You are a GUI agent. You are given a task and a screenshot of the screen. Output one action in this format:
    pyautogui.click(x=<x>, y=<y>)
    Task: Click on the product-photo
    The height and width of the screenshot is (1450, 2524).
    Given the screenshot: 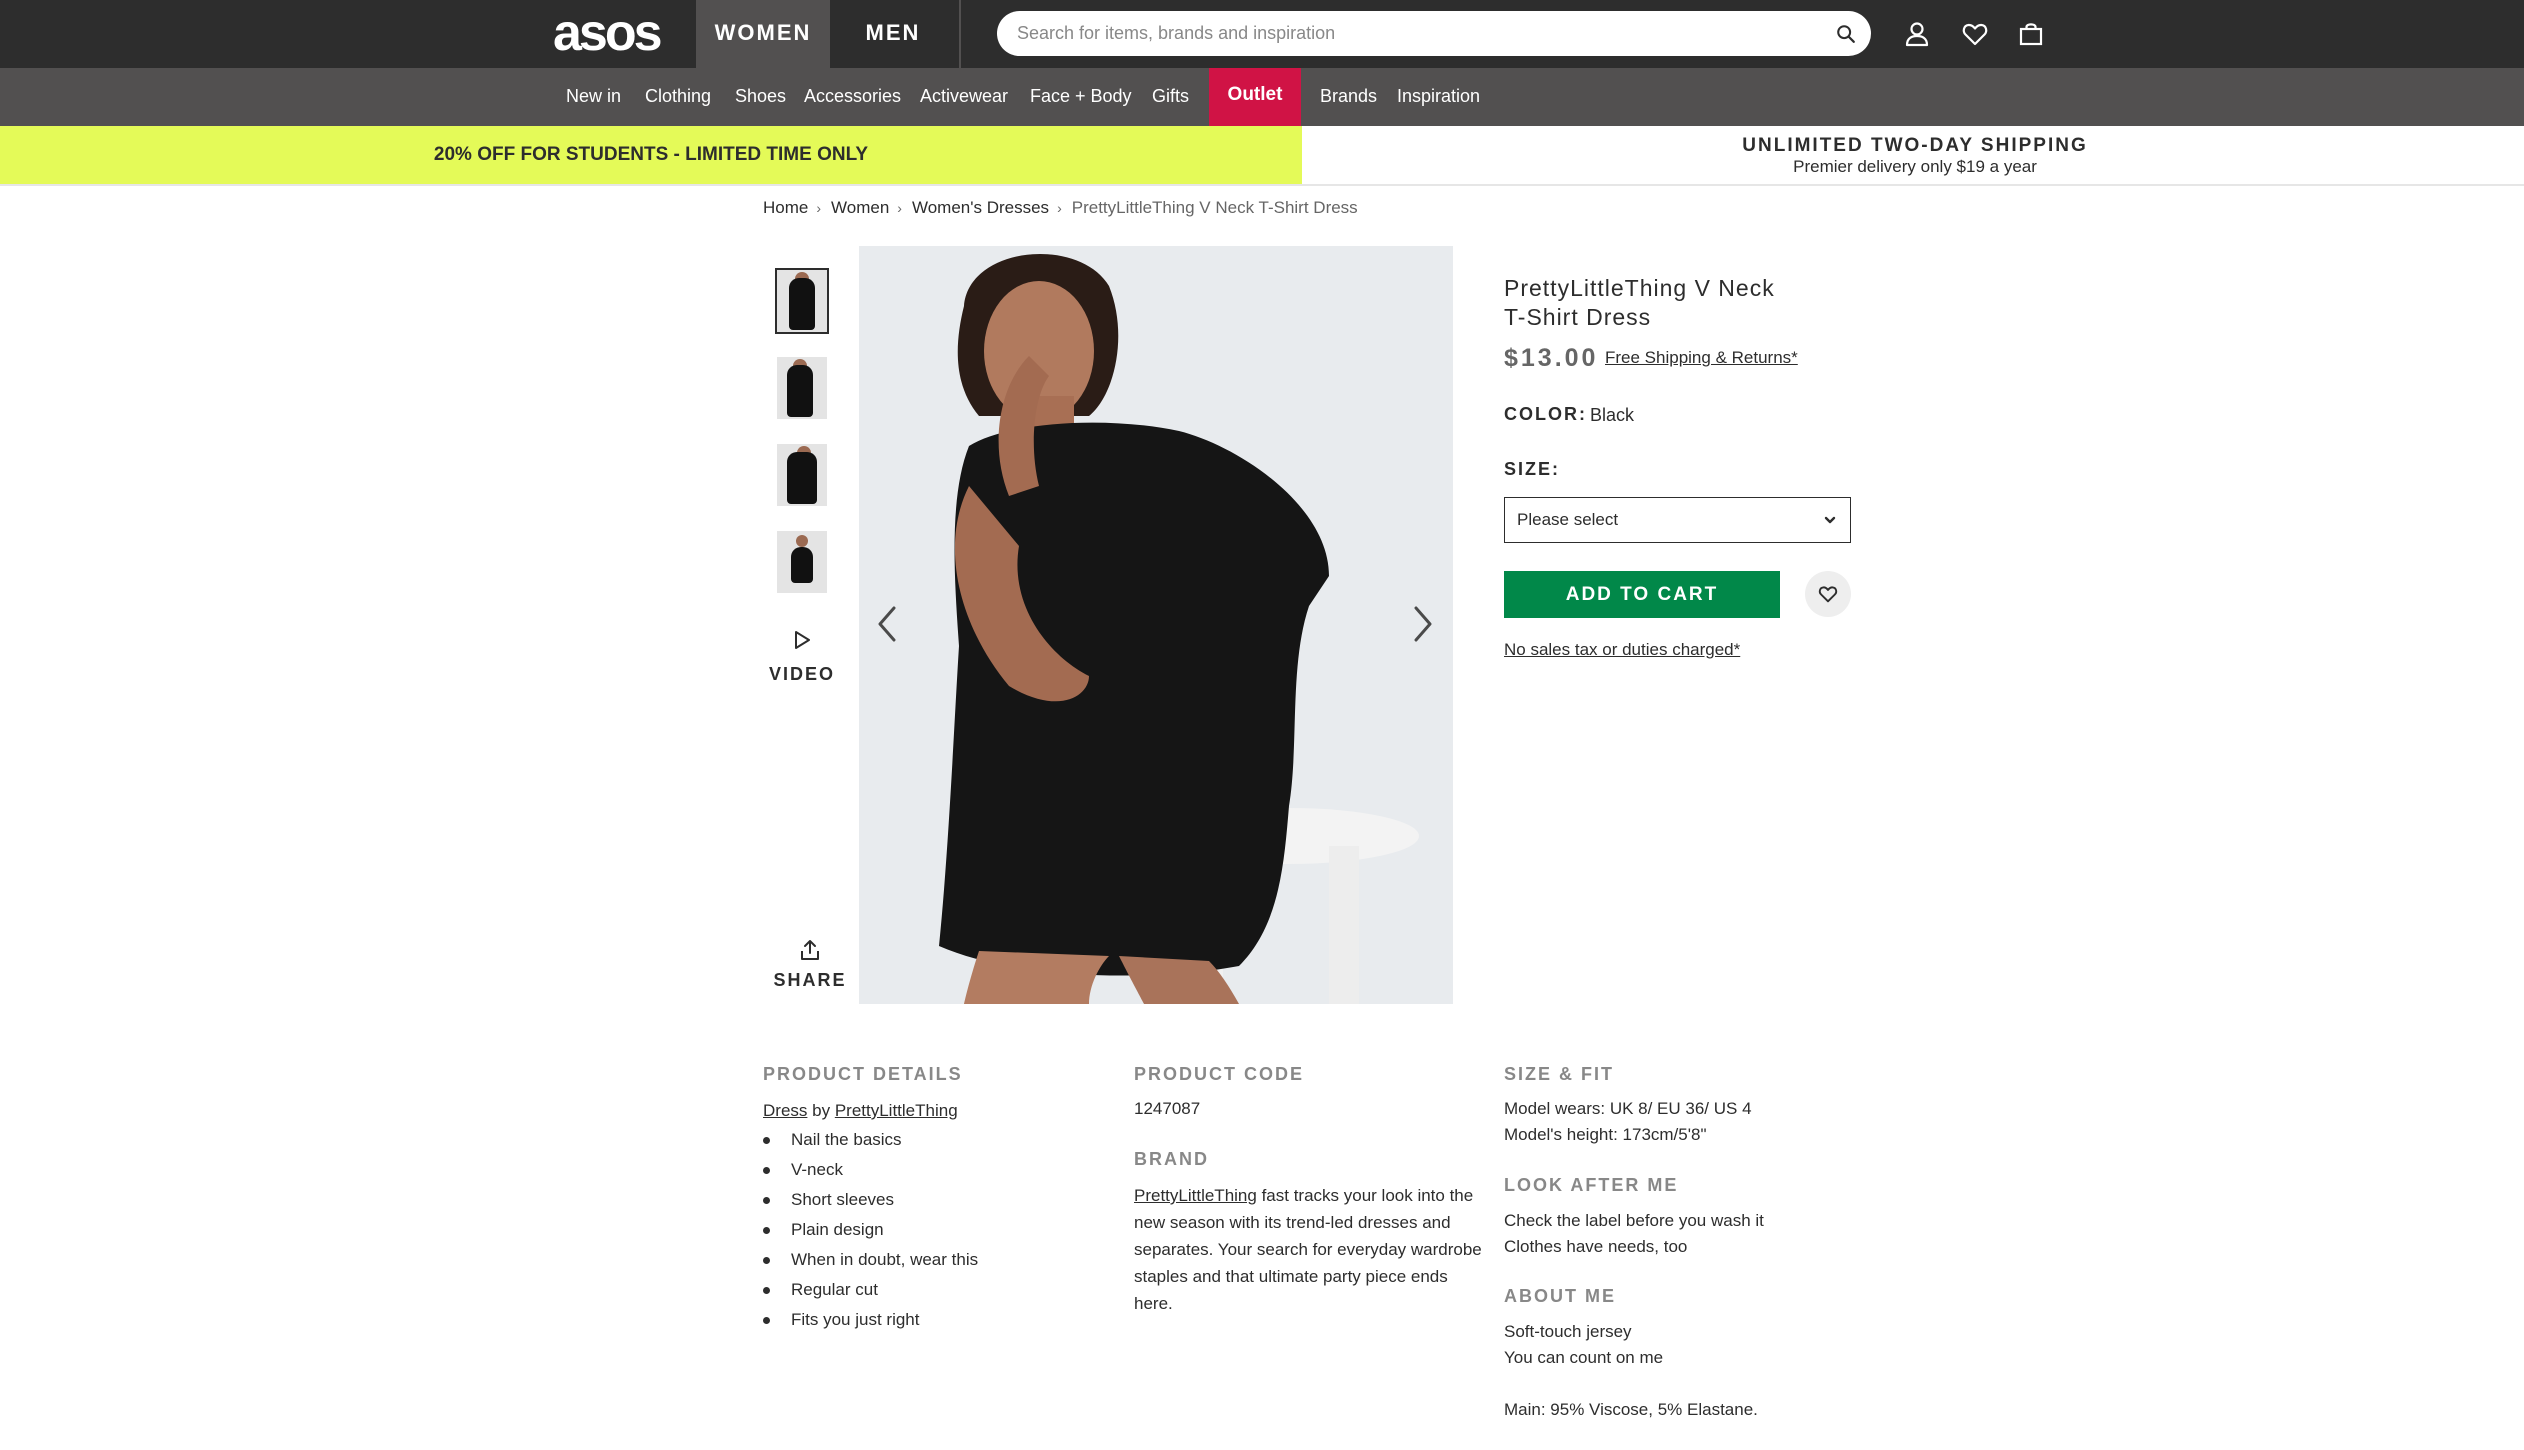 What is the action you would take?
    pyautogui.click(x=1156, y=625)
    